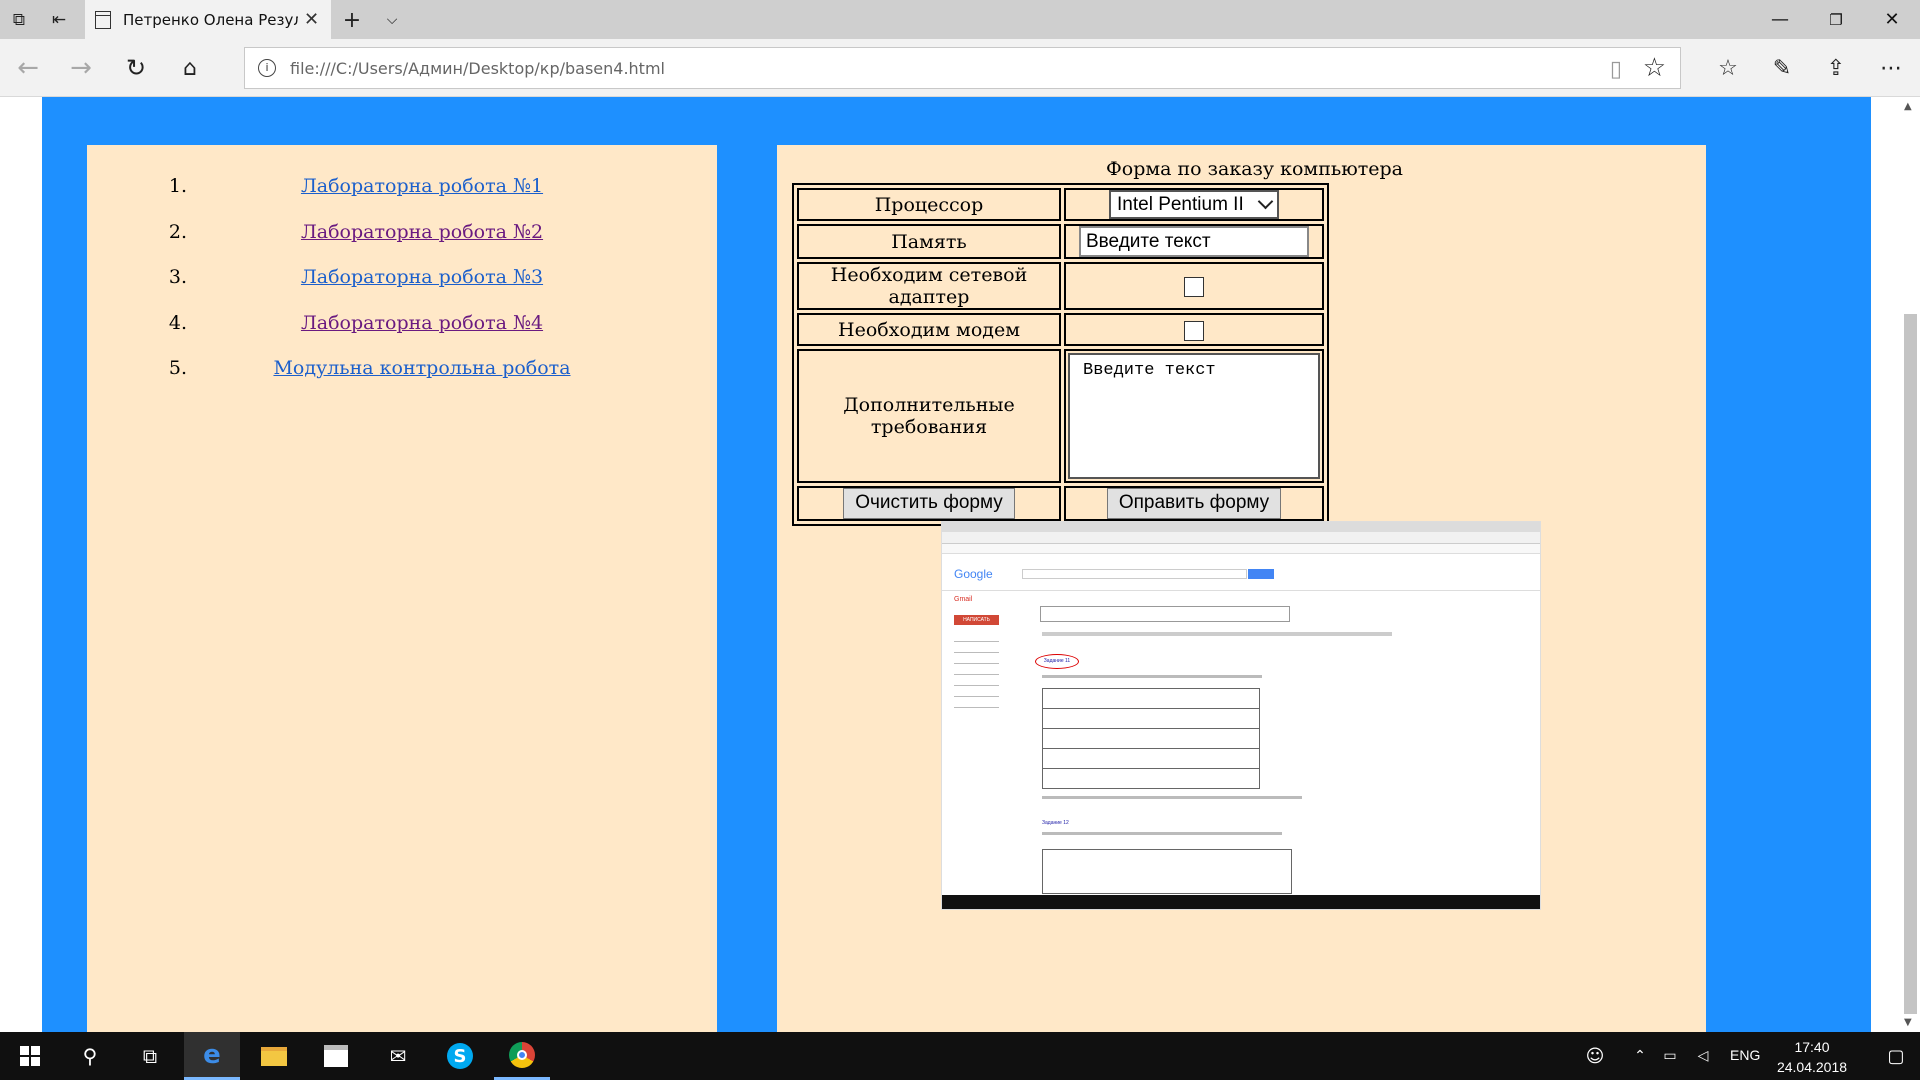 Image resolution: width=1920 pixels, height=1080 pixels. I want to click on submit-form-button: Оправить форму, so click(1194, 503).